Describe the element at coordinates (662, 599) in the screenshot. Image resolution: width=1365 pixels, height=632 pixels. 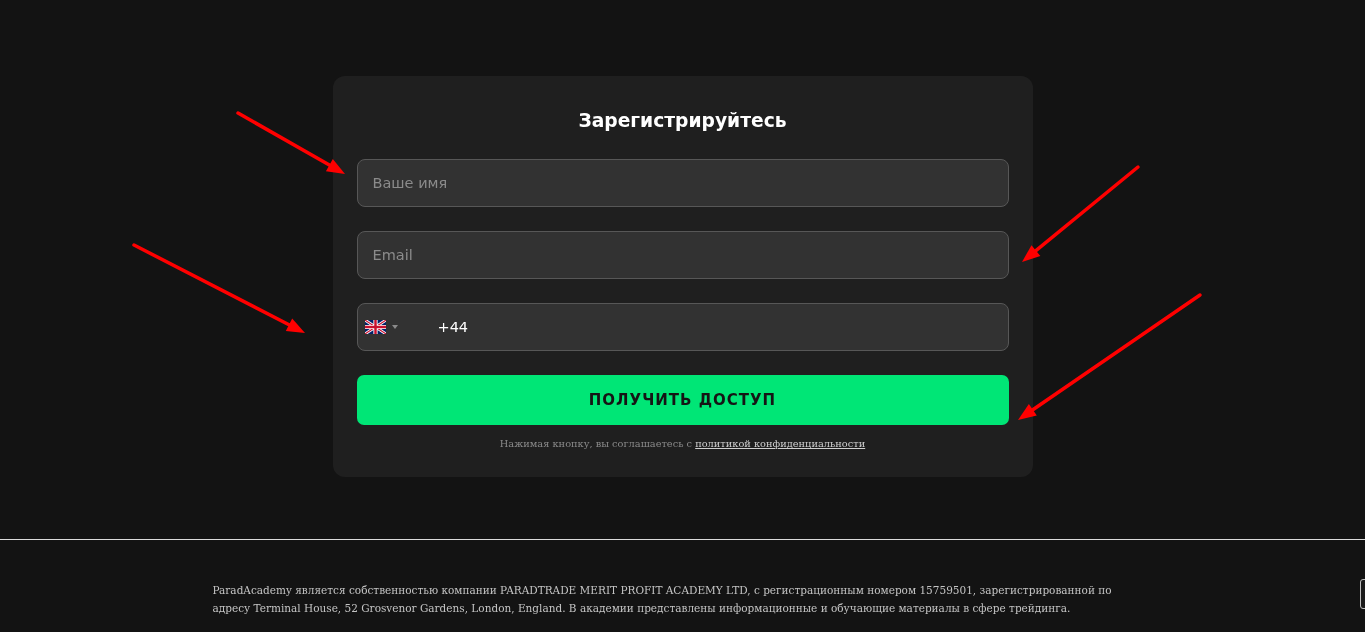
I see `company-info-text: ParadAcademy является собственностью компании PARADTRADE MERIT PROFIT ACADEMY LTD, с регистрационным номером 15759501, зарегистрированной по адресу Terminal House, 52 Grosvenor Gardens, London, England. В академии представлены информационные и обучающие материалы в сфере трейдинга.` at that location.